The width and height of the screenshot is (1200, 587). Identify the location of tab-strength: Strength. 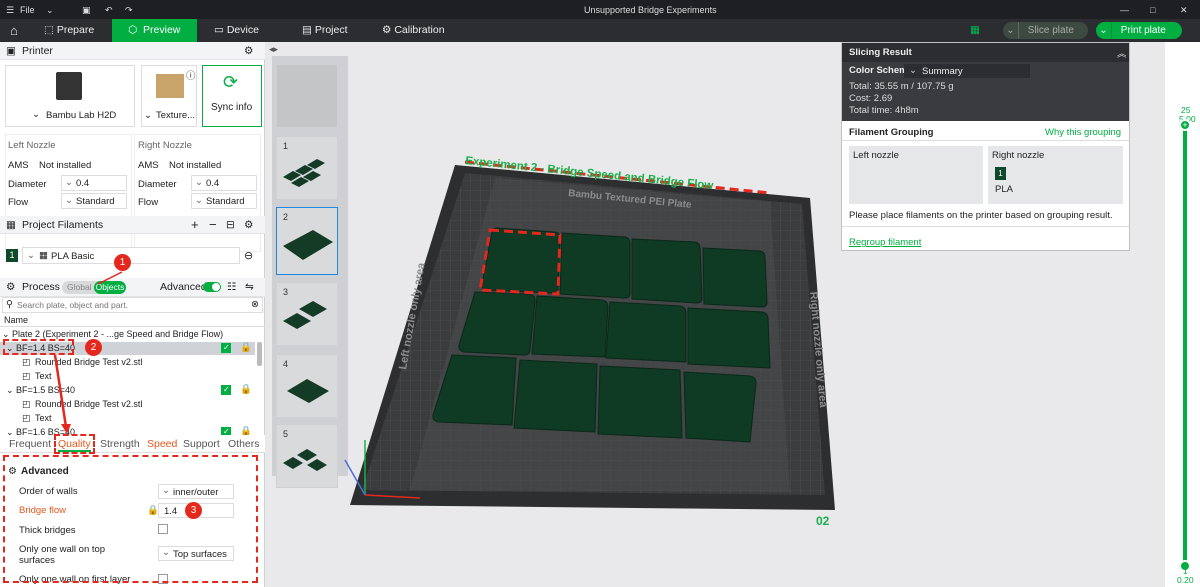
(120, 444).